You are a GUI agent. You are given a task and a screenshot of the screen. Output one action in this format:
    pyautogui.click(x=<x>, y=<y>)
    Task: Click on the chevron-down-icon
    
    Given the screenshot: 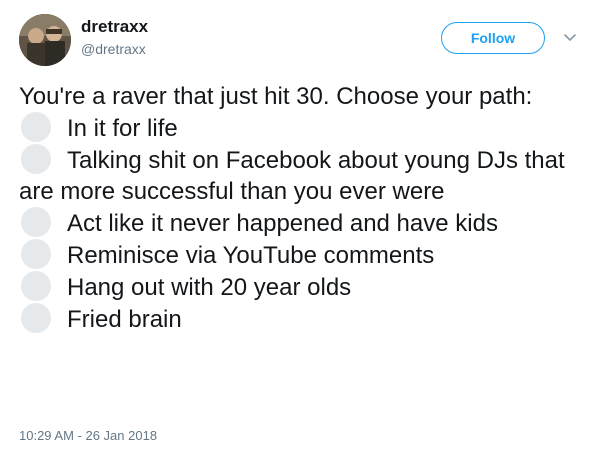 What is the action you would take?
    pyautogui.click(x=570, y=38)
    